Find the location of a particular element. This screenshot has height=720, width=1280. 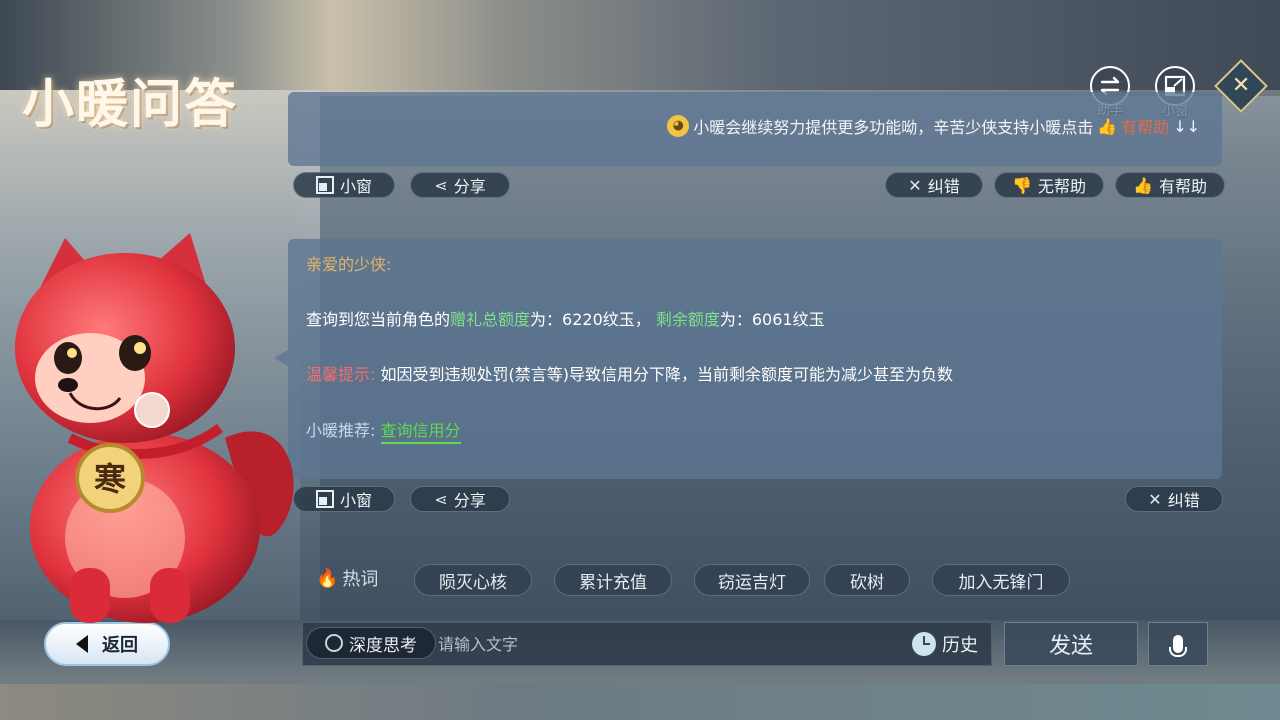

hot-word-chip: 砍树 is located at coordinates (867, 580).